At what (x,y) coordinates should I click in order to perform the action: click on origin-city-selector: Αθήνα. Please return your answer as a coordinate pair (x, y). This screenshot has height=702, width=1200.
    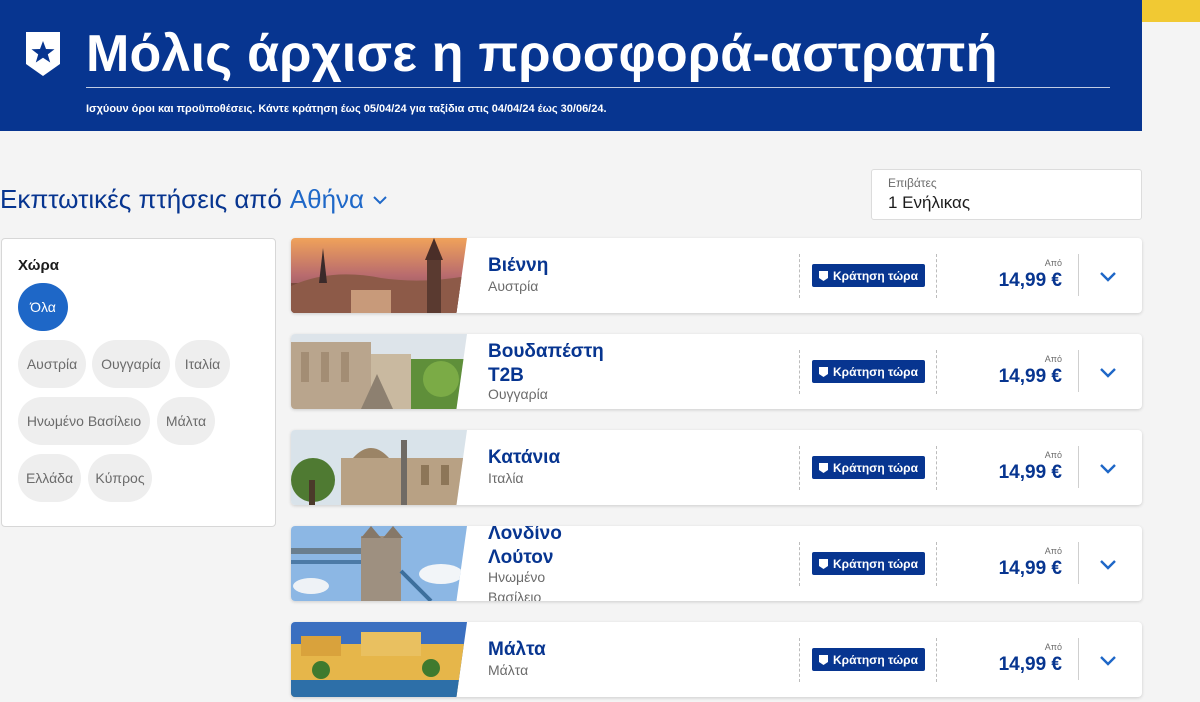
    Looking at the image, I should click on (327, 199).